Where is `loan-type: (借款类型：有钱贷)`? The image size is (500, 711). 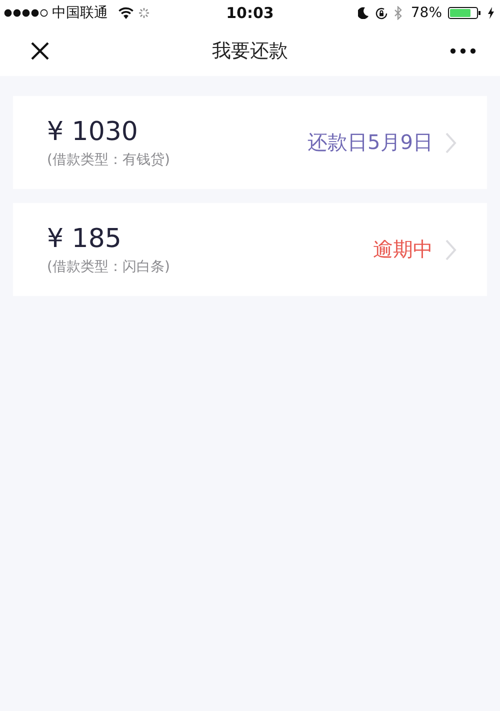 loan-type: (借款类型：有钱贷) is located at coordinates (109, 159).